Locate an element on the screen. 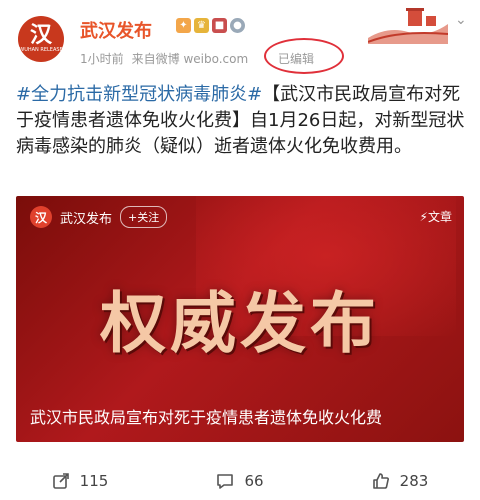 The image size is (480, 500). card-caption: 武汉市民政局宣布对死于疫情患者遗体免收火化费 is located at coordinates (206, 417).